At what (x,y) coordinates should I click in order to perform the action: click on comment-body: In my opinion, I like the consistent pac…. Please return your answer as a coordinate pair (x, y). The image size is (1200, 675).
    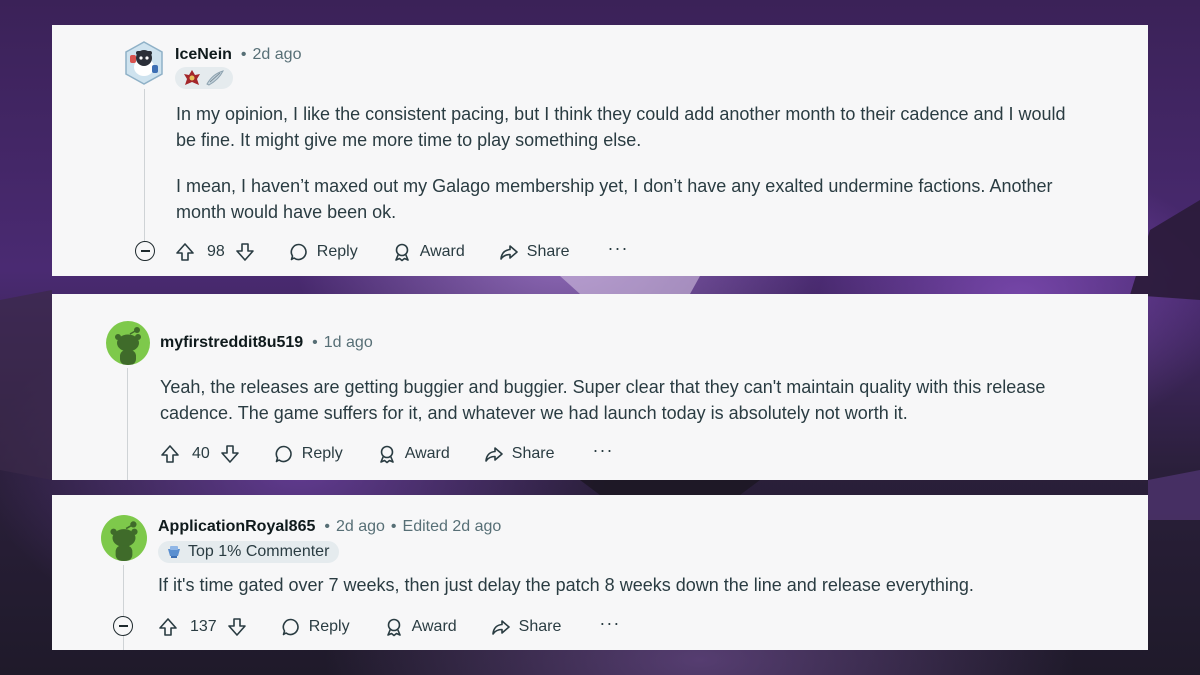
    Looking at the image, I should click on (626, 163).